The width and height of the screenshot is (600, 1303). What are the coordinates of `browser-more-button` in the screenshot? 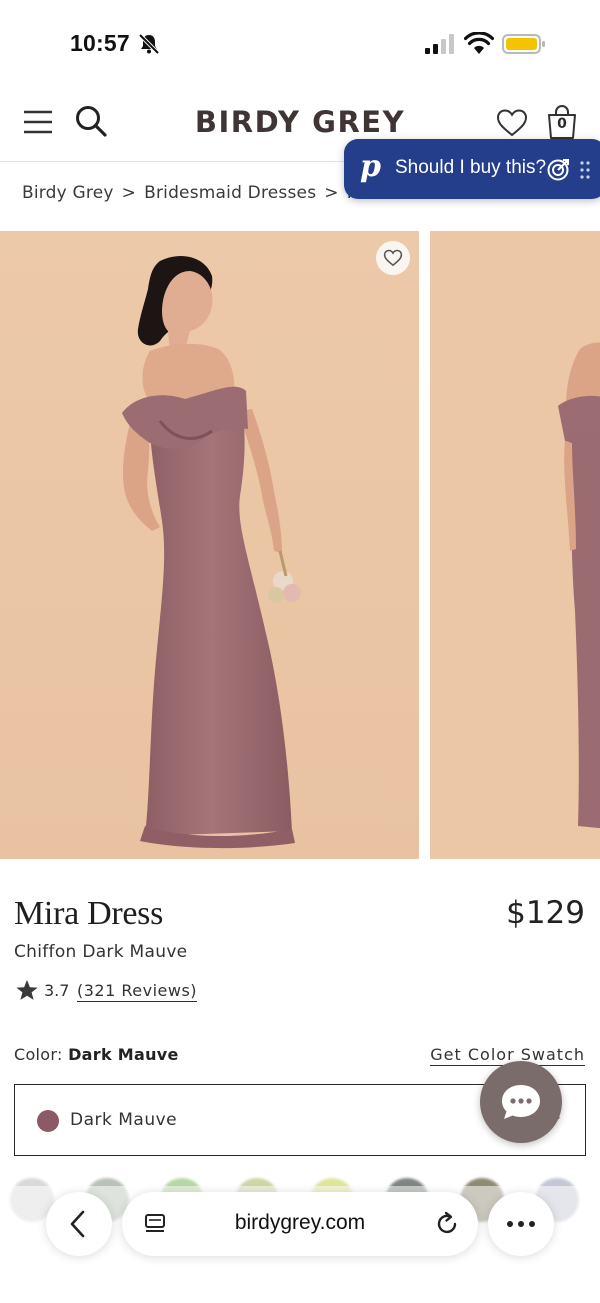 It's located at (521, 1224).